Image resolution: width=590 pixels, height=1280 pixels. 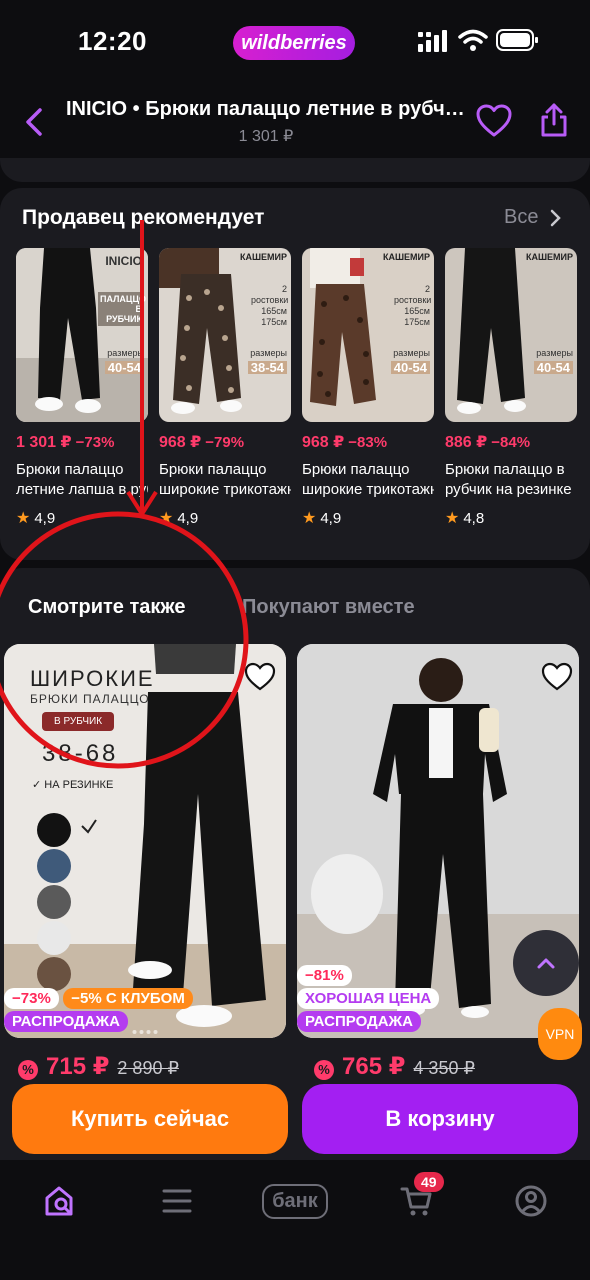 I want to click on discount: −73%, so click(x=95, y=442).